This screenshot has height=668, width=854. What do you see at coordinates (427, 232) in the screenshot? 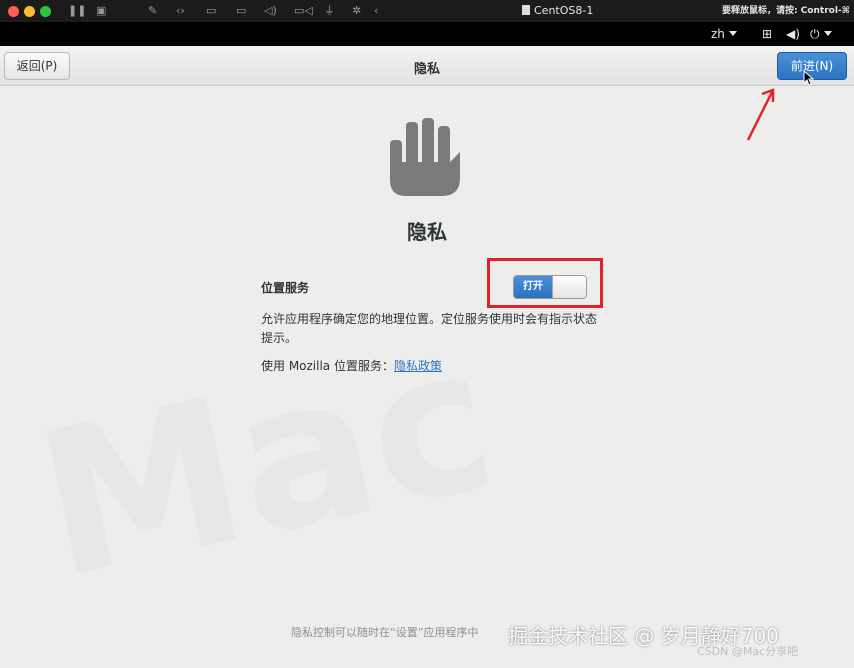
I see `page-title: 隐私` at bounding box center [427, 232].